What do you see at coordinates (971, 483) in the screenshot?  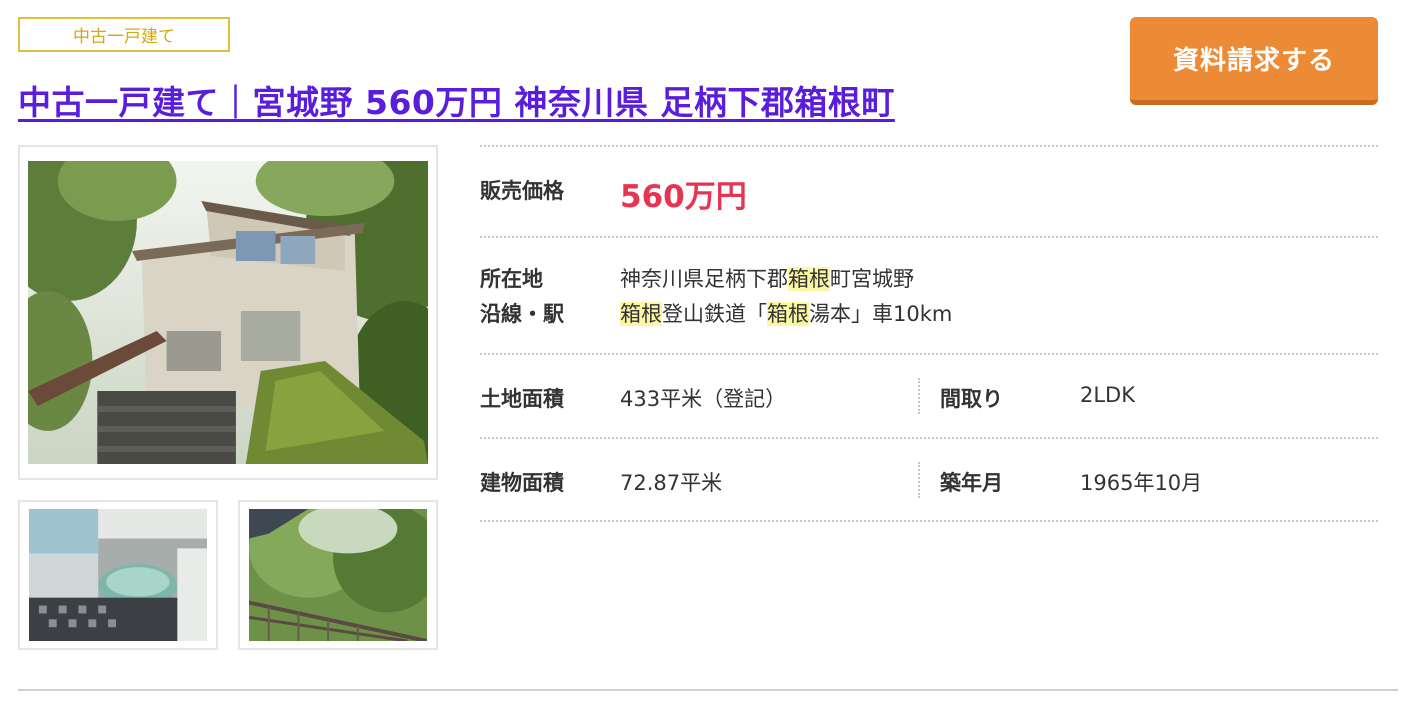 I see `built-date-label: 築年月` at bounding box center [971, 483].